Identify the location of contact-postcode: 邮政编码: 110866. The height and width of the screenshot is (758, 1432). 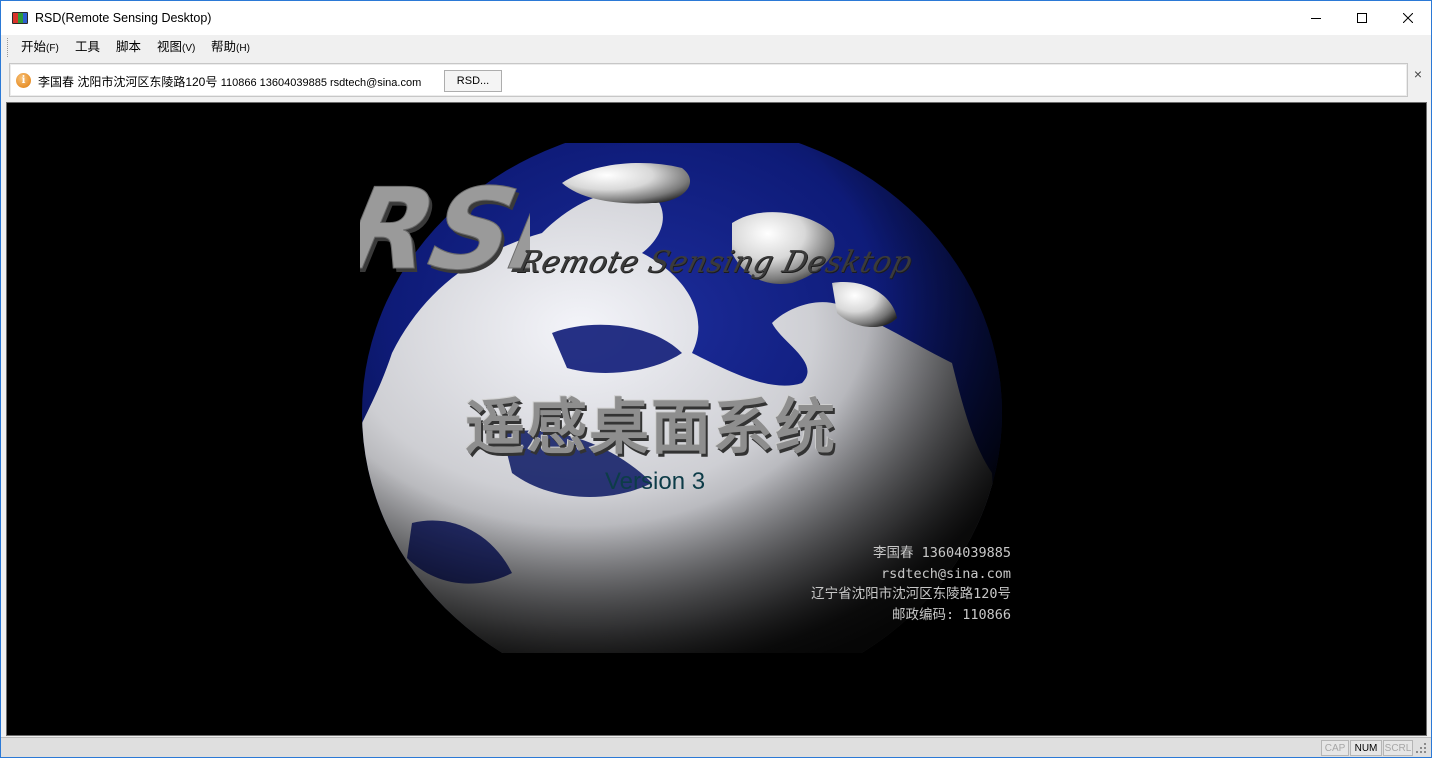
(951, 614).